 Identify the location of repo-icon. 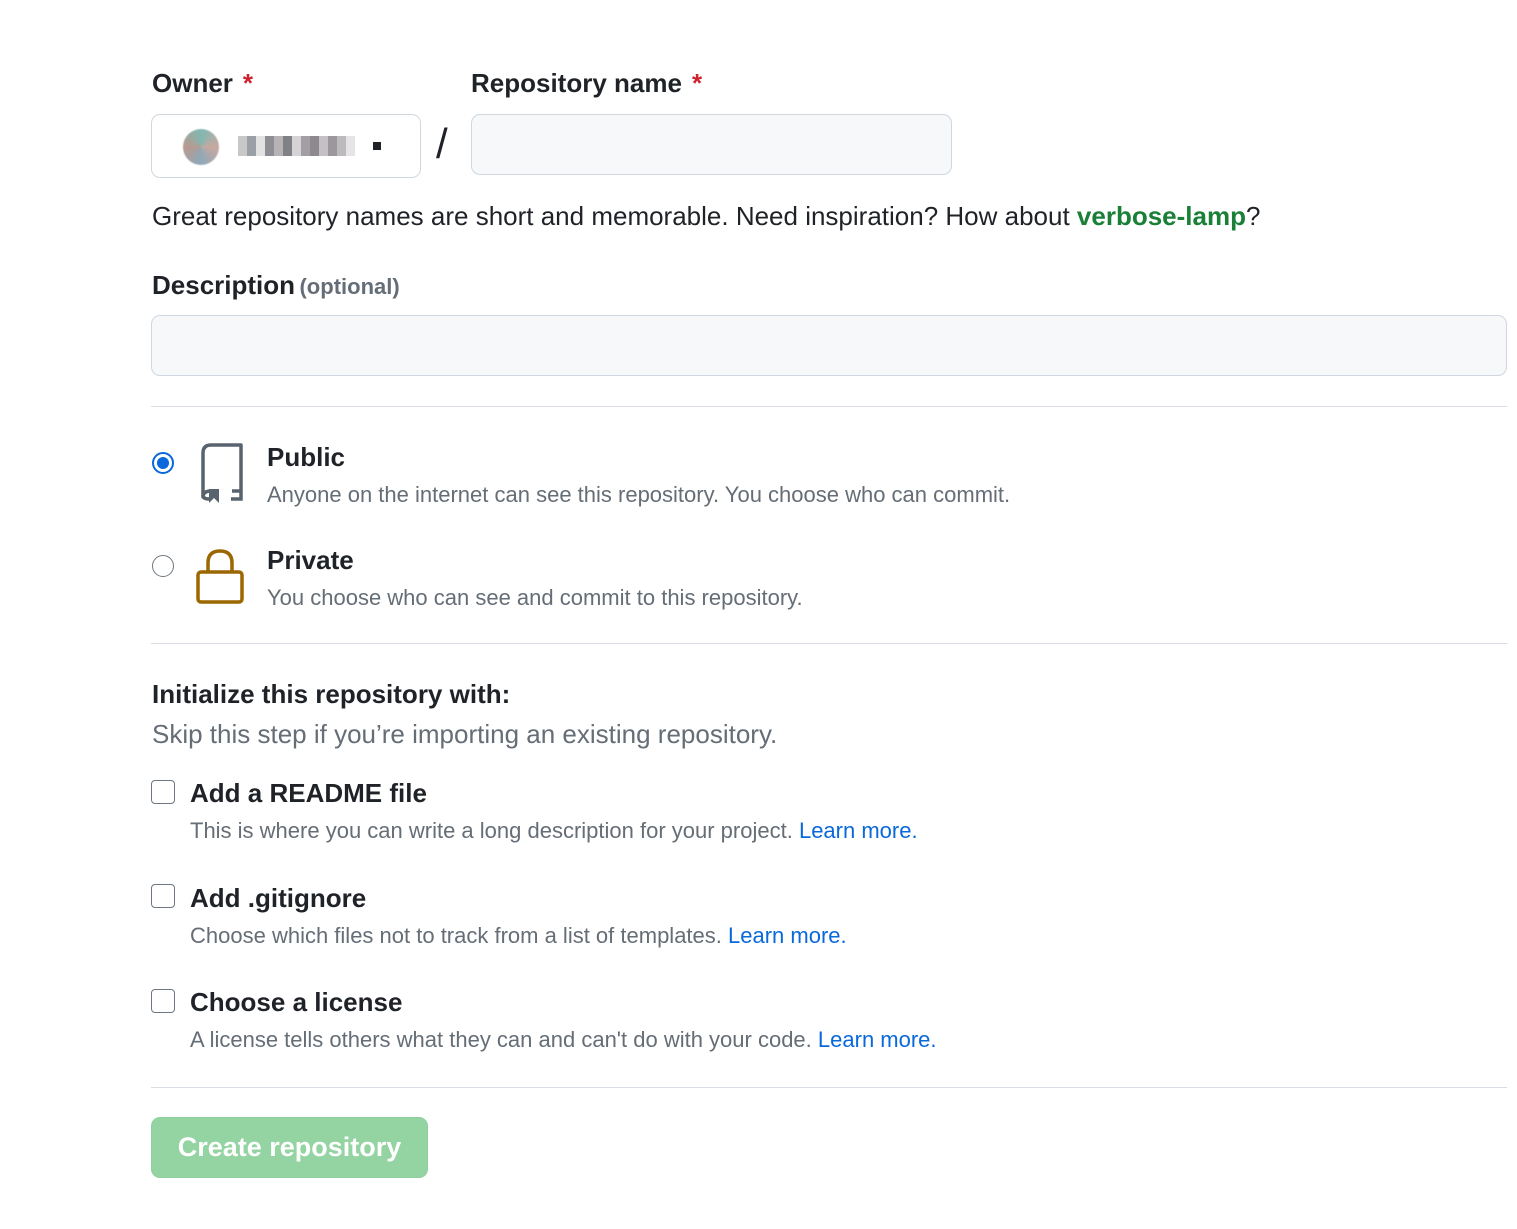
(220, 474).